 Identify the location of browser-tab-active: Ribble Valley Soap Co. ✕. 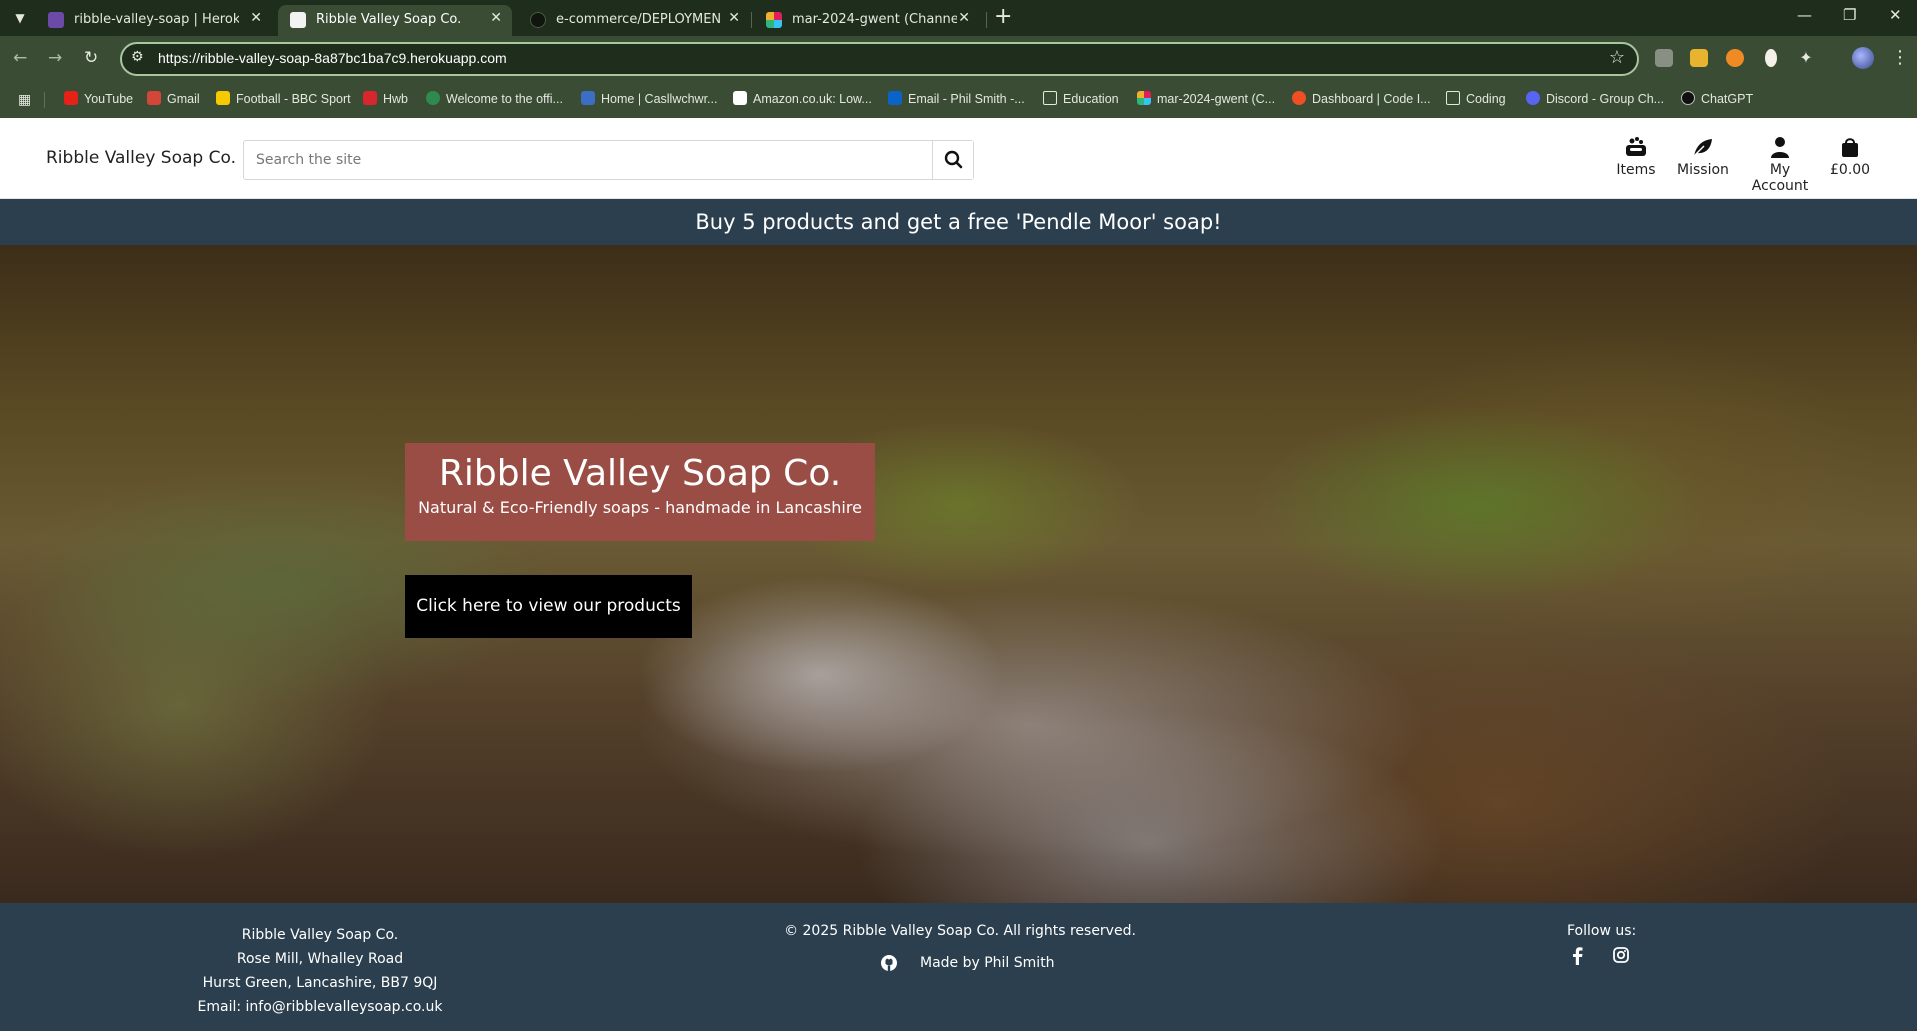
(395, 20).